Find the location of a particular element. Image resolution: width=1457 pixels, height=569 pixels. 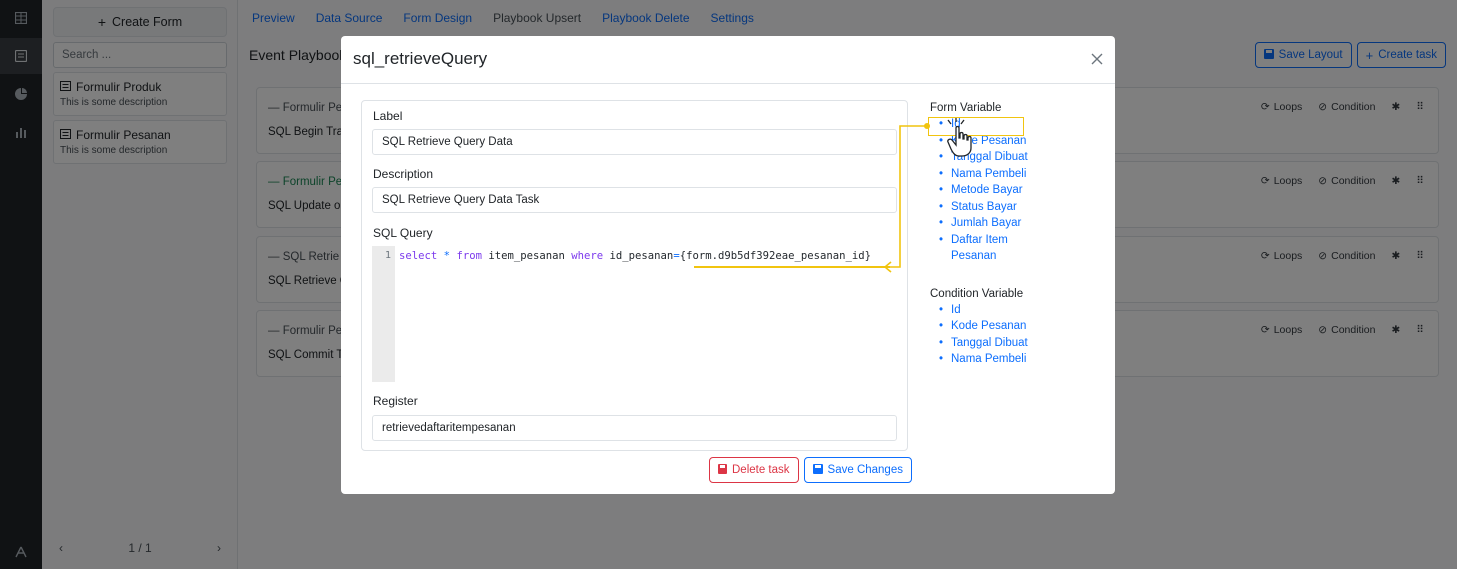

hand-pointer-icon is located at coordinates (964, 139).